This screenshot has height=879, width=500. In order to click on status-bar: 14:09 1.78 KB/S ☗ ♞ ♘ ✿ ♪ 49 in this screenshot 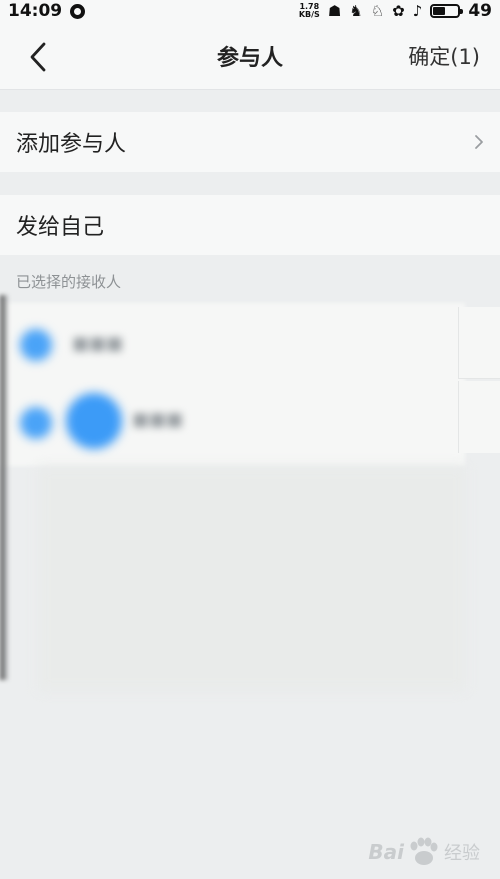, I will do `click(250, 11)`.